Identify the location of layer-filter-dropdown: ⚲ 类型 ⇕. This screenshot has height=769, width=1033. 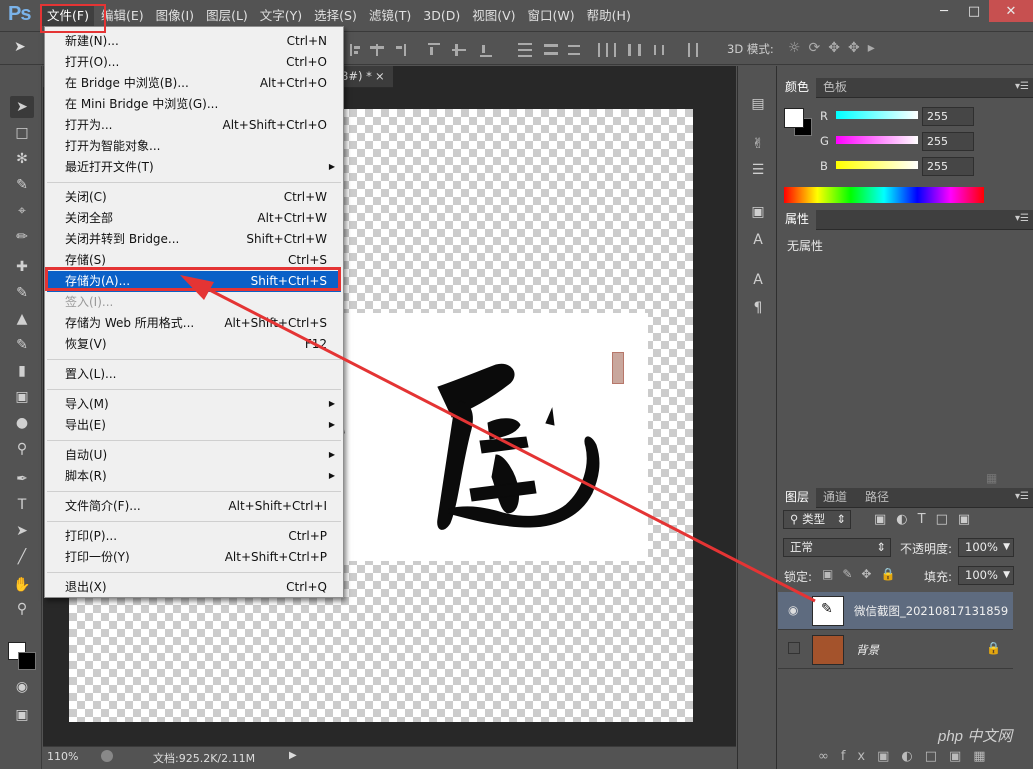
(817, 519).